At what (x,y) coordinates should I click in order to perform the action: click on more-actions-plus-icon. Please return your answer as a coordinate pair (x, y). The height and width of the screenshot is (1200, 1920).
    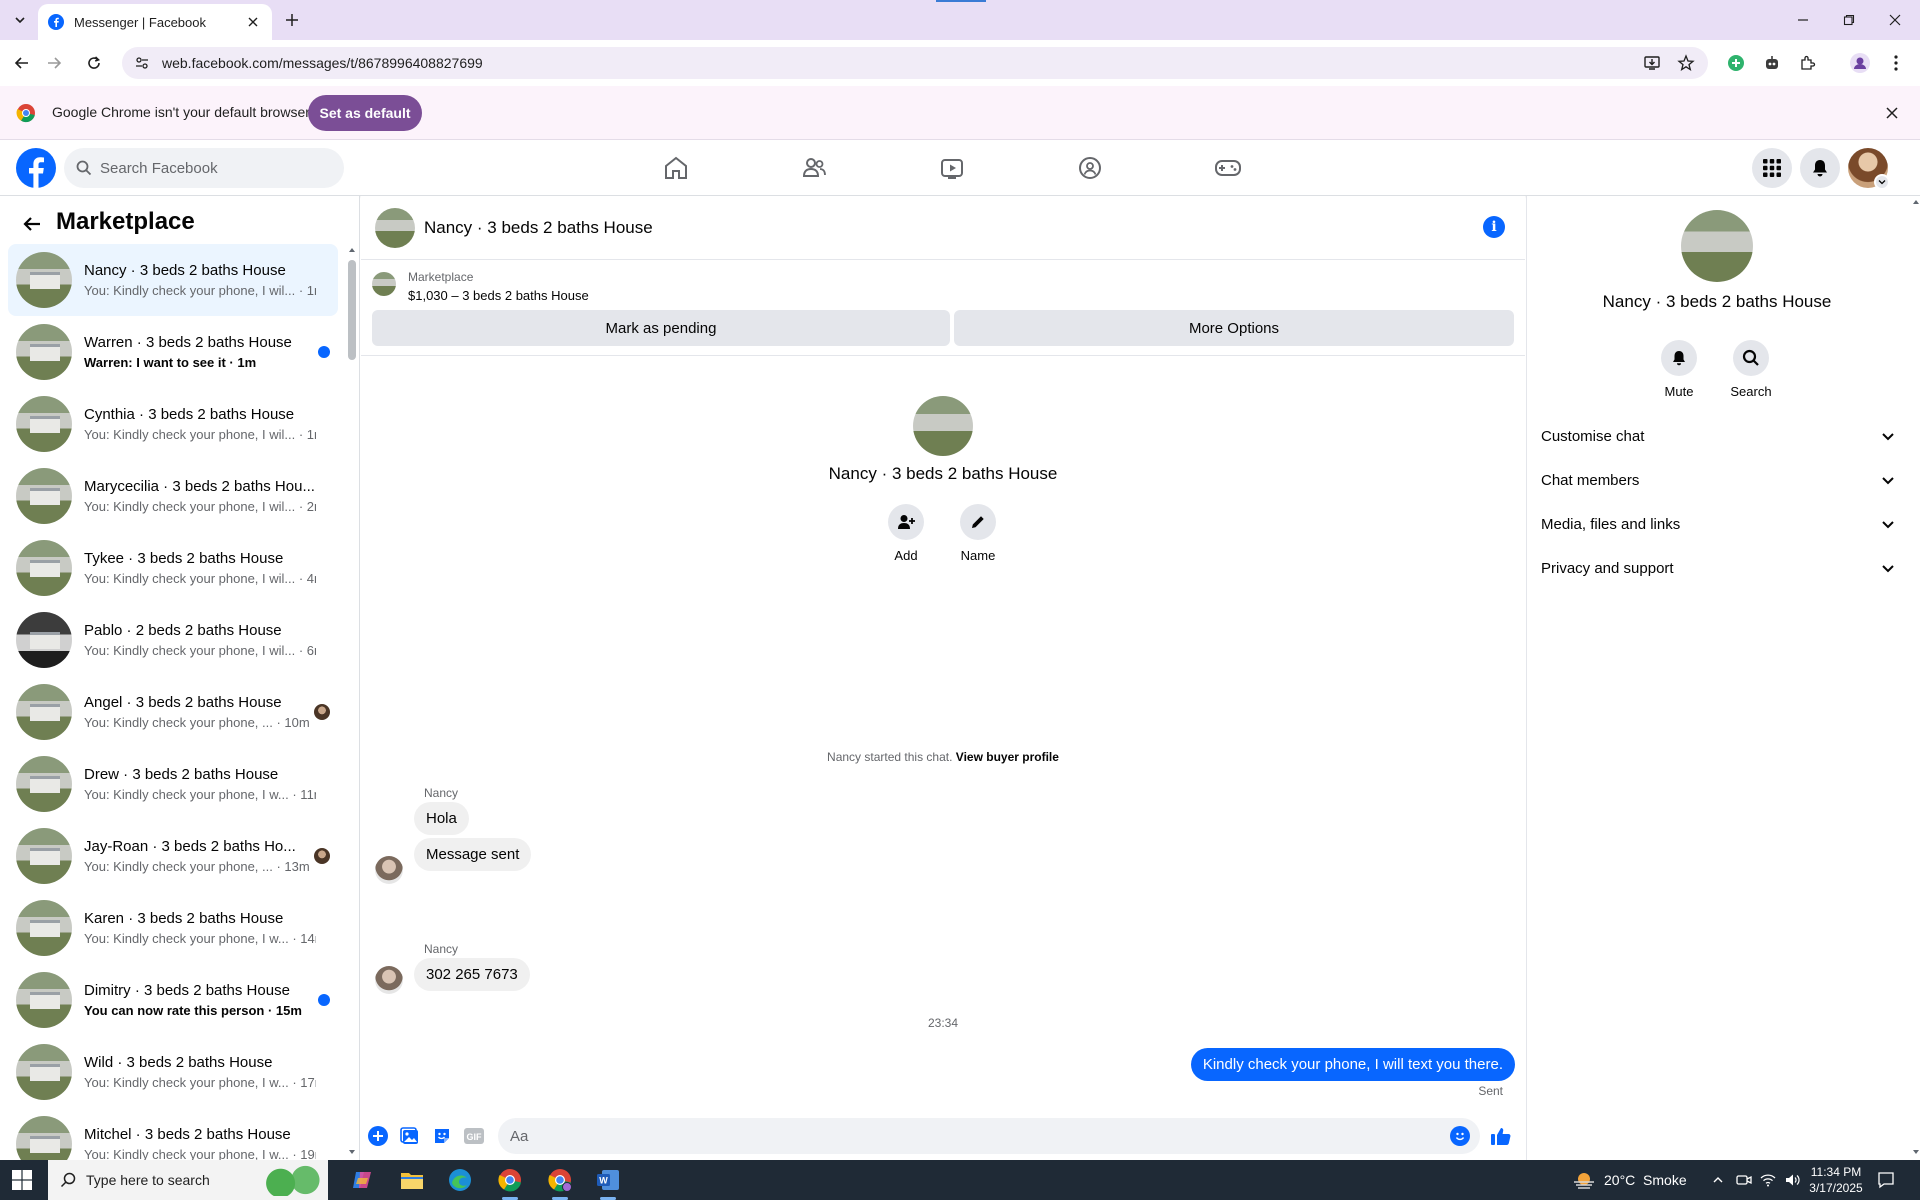
    Looking at the image, I should click on (378, 1136).